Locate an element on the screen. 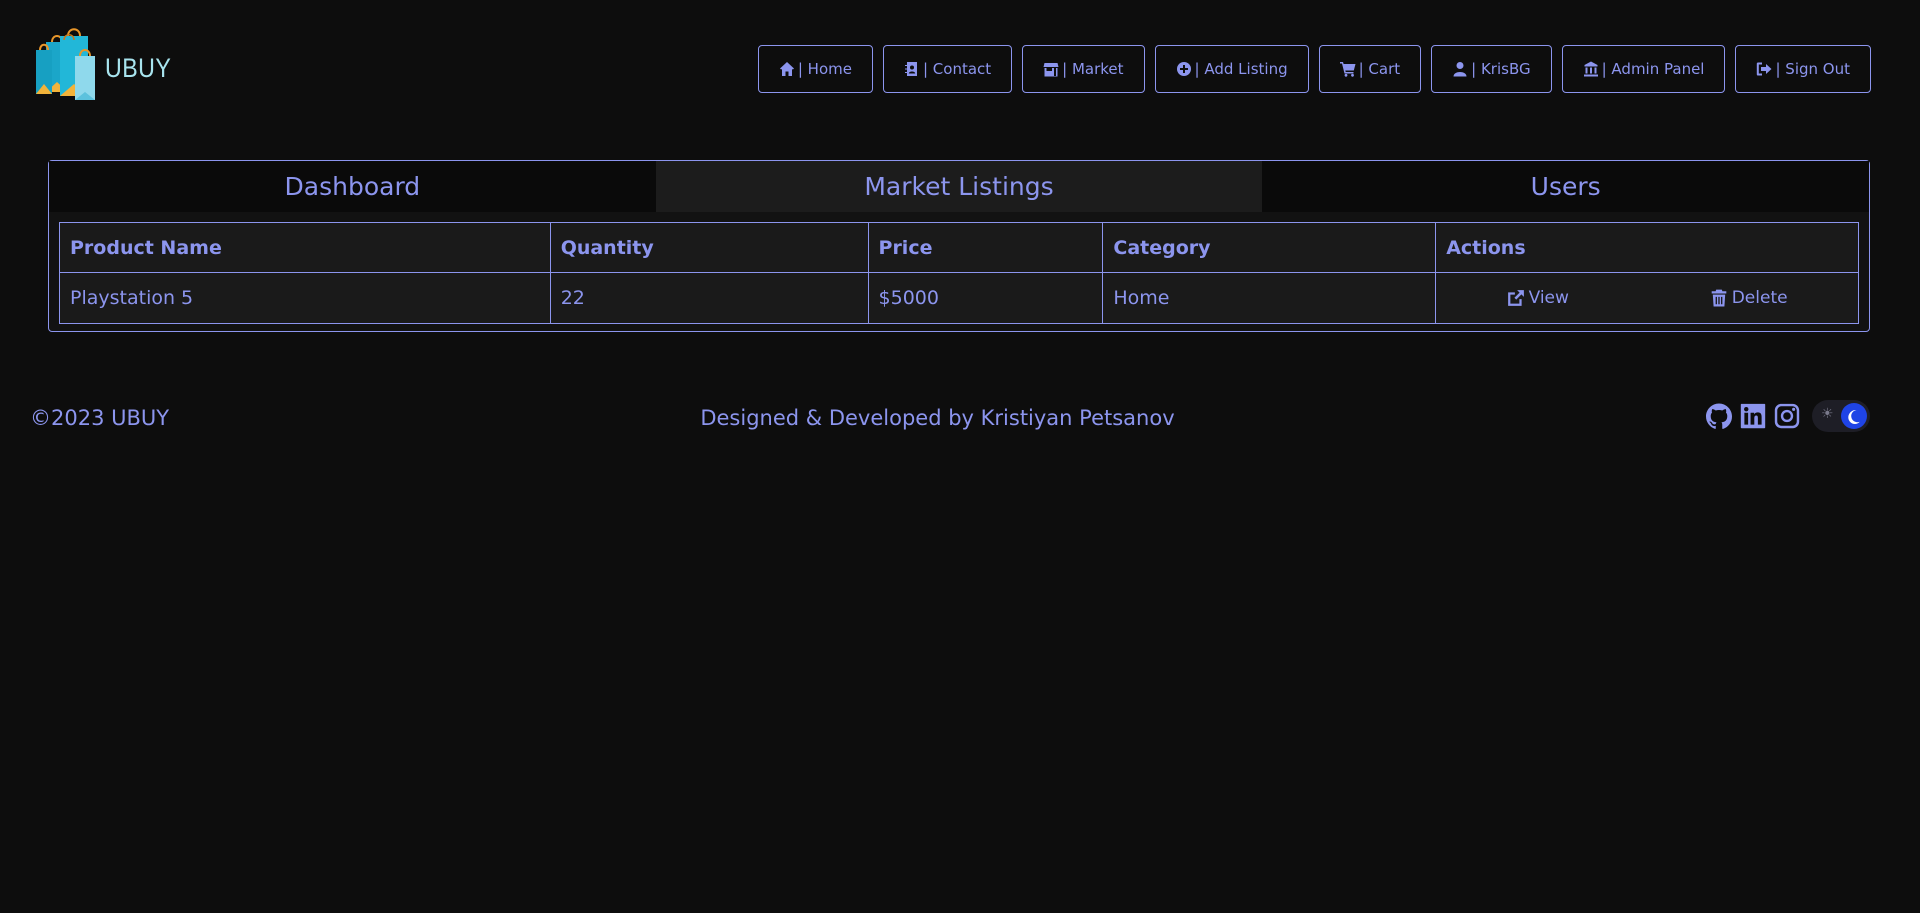 The width and height of the screenshot is (1920, 913). cell-actions: View Delete is located at coordinates (1647, 298).